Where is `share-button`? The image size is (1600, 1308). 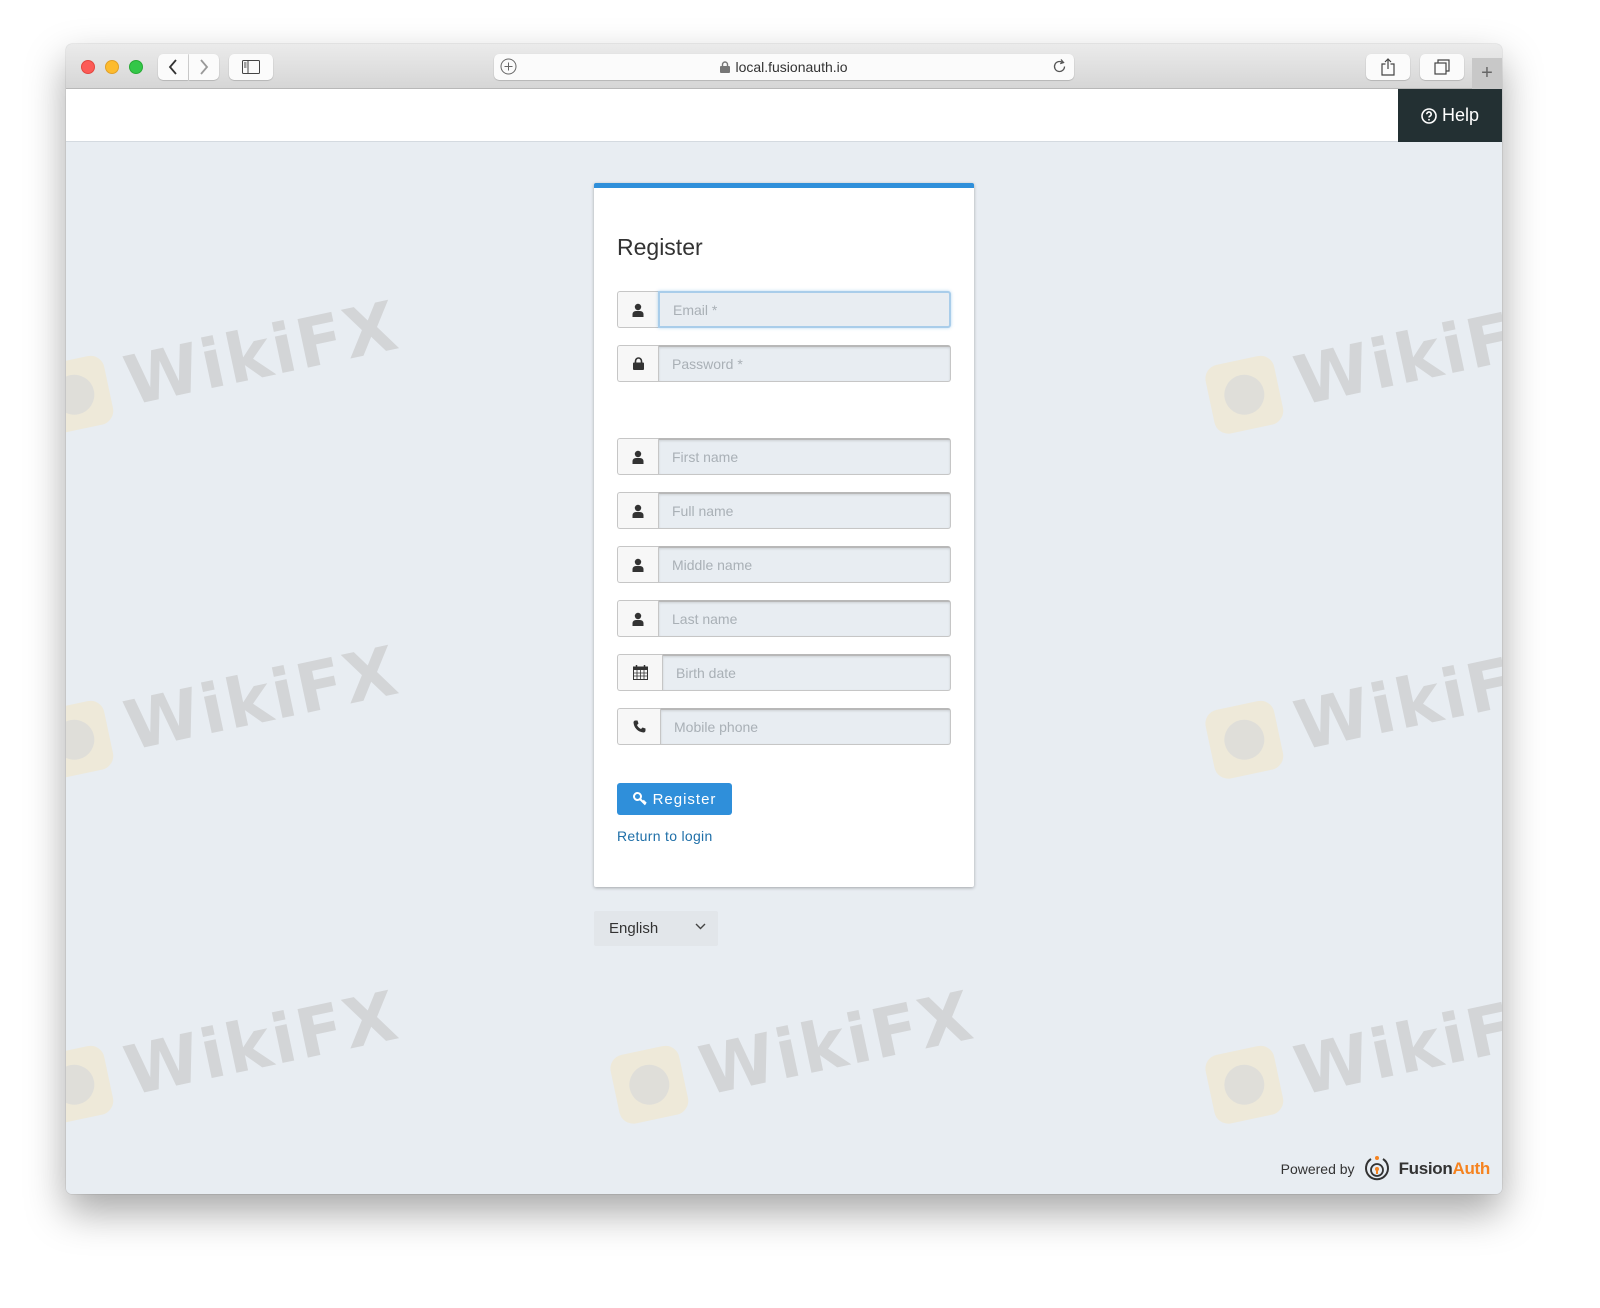 share-button is located at coordinates (1388, 67).